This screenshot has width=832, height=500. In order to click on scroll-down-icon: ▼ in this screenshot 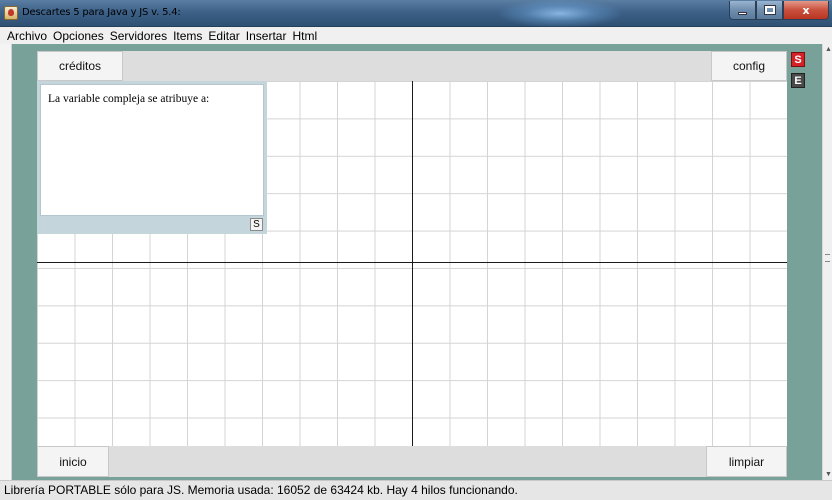, I will do `click(828, 474)`.